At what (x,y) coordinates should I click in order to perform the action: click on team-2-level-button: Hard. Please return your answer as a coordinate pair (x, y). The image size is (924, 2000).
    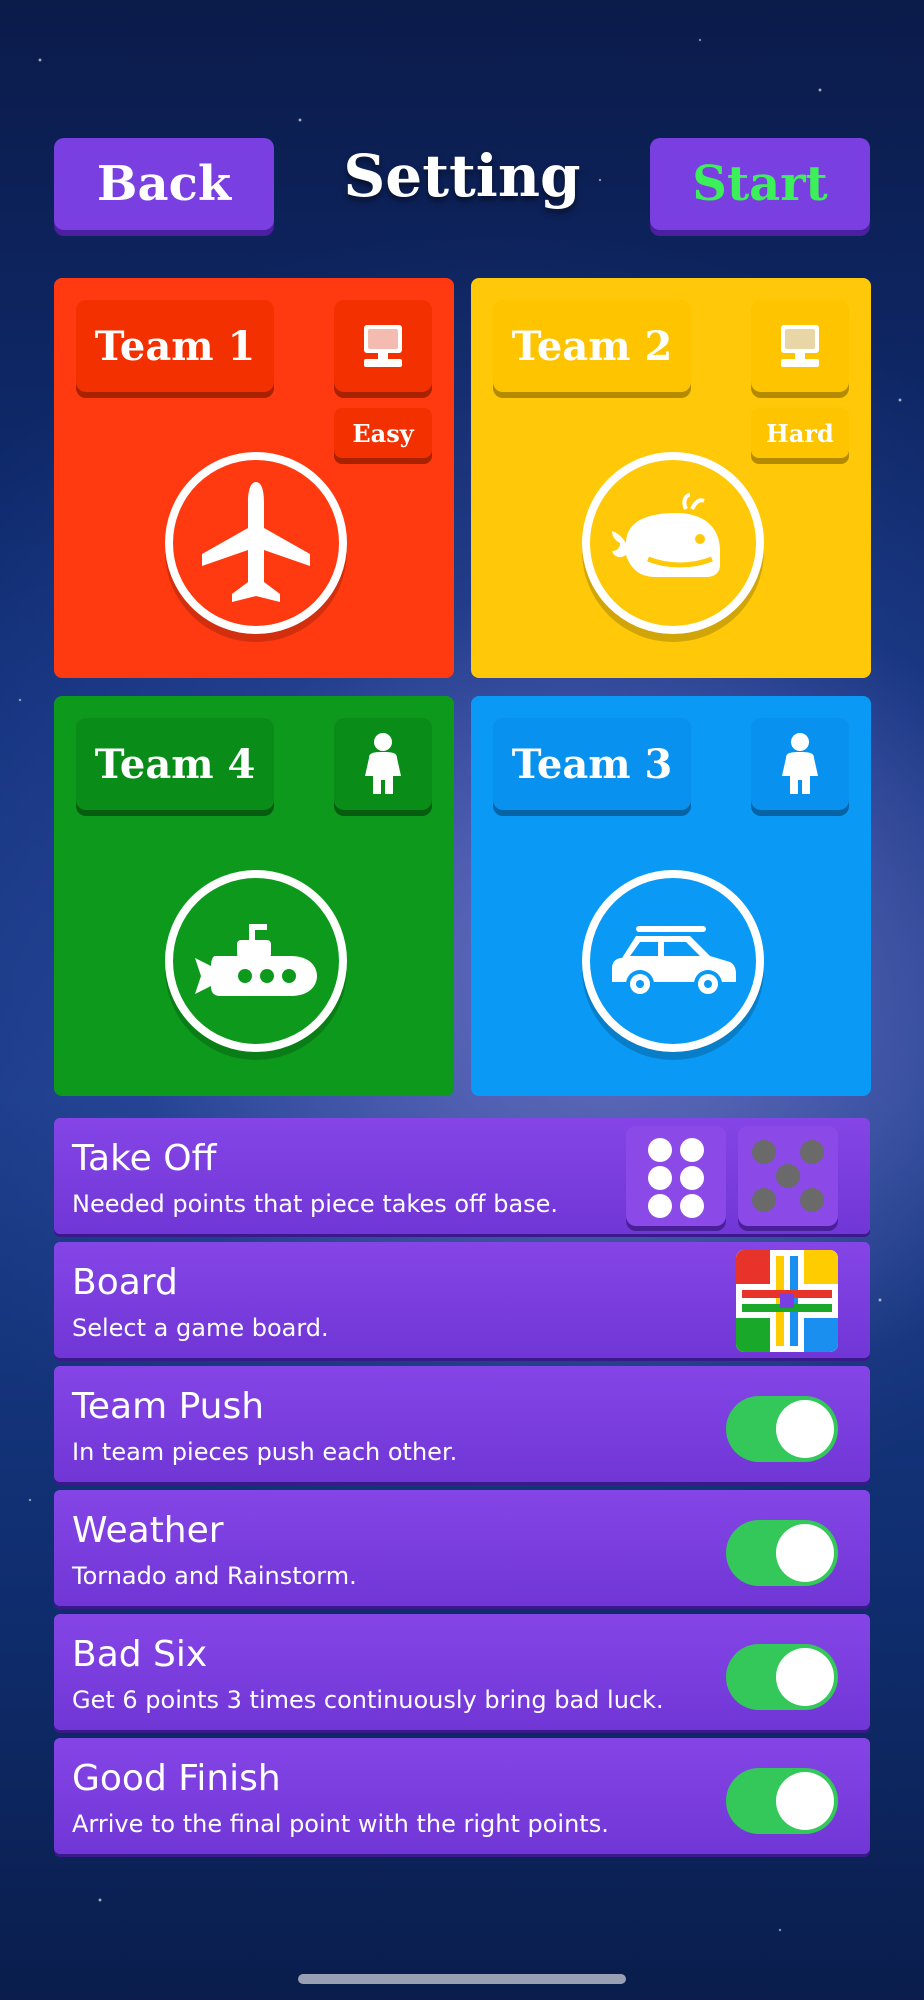
    Looking at the image, I should click on (800, 433).